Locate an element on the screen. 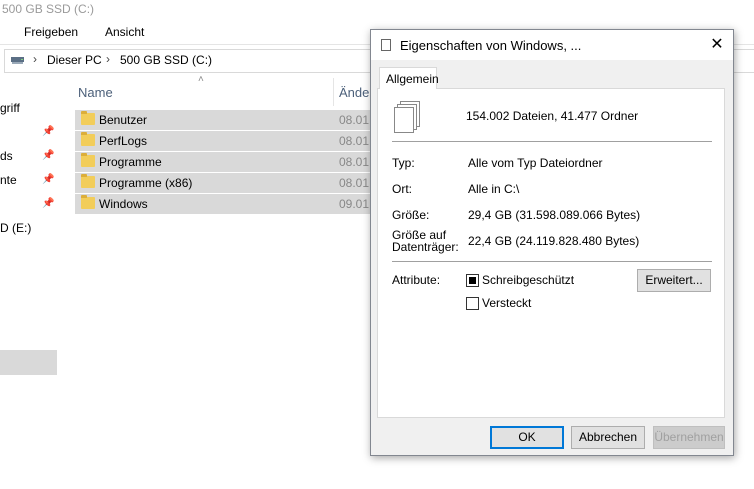 This screenshot has height=489, width=754. apply-button: Übernehmen is located at coordinates (689, 437).